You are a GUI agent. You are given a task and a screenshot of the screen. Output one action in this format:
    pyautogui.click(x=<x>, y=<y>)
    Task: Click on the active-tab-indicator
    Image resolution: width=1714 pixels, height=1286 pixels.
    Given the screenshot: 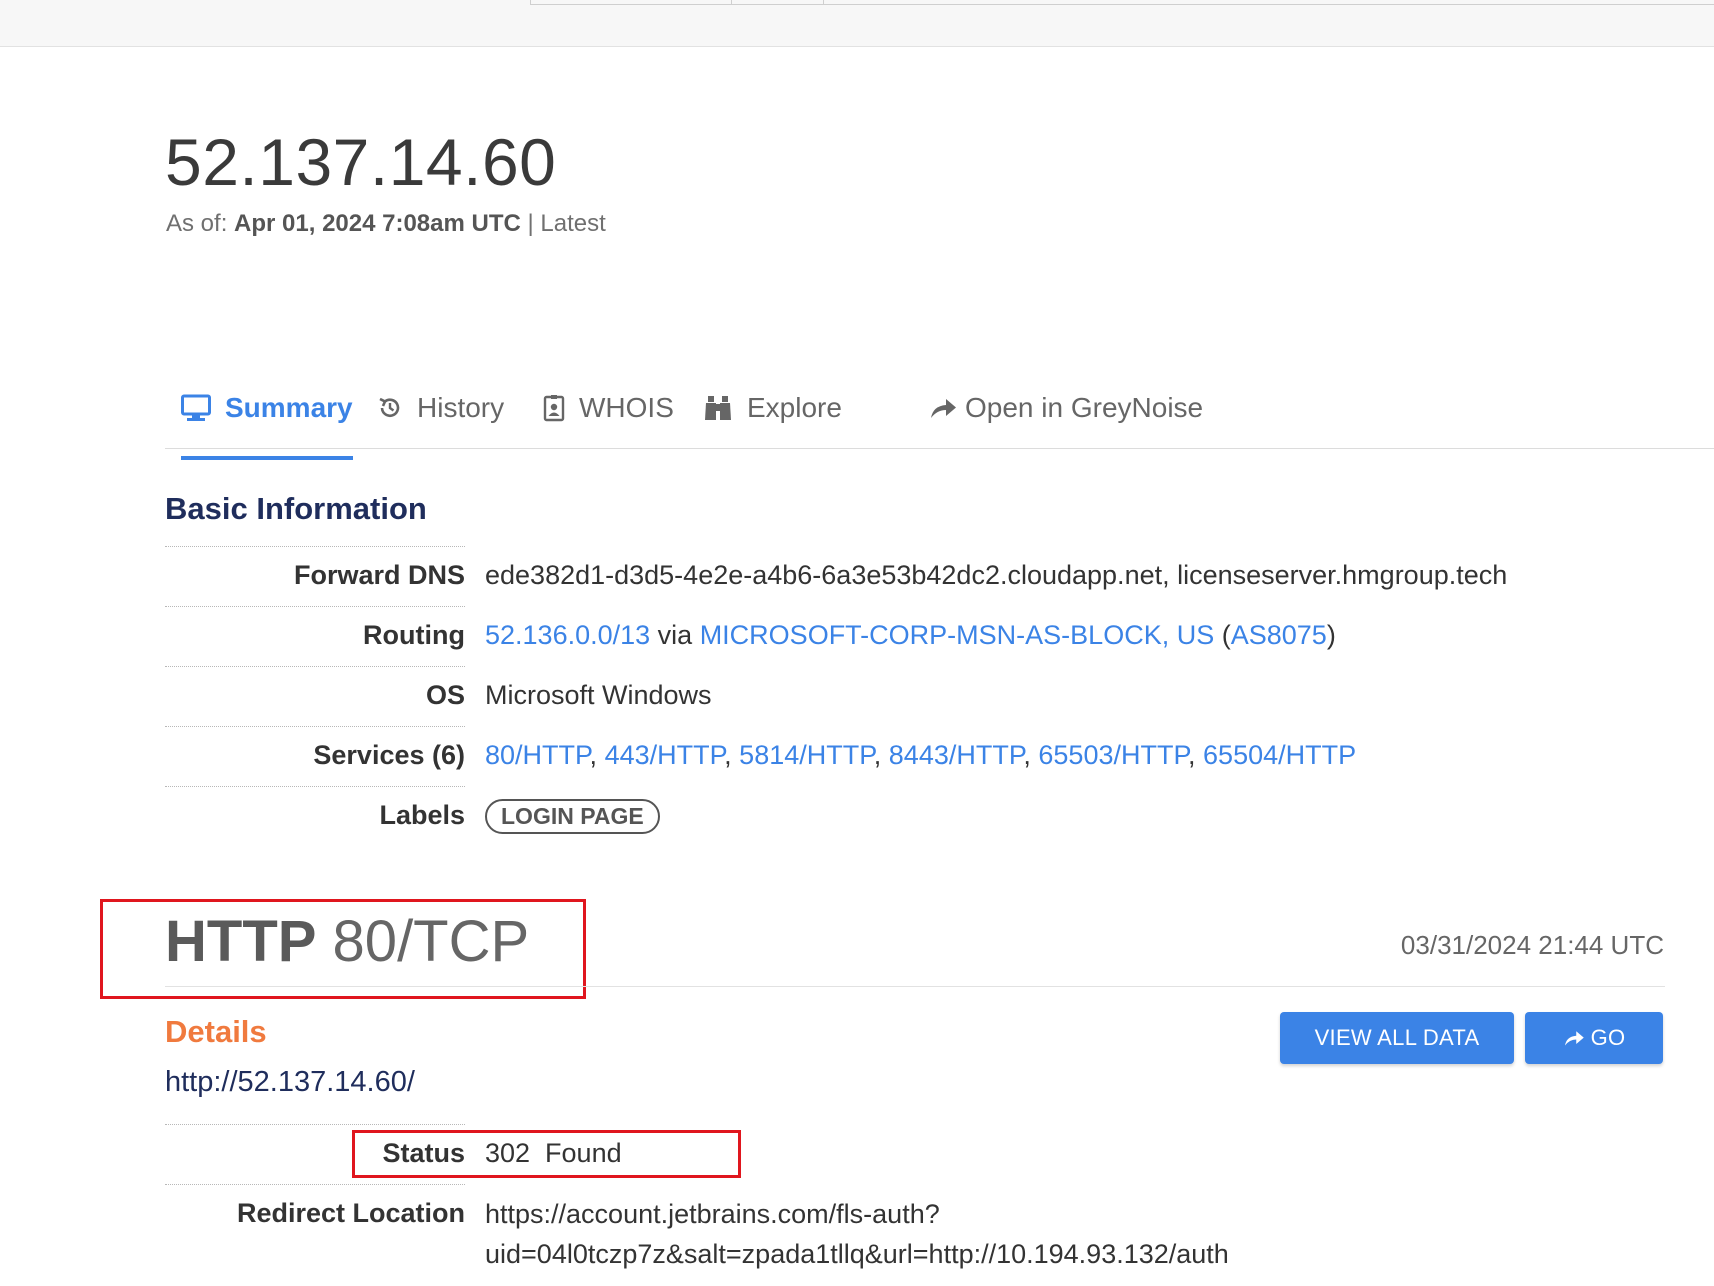 What is the action you would take?
    pyautogui.click(x=267, y=458)
    